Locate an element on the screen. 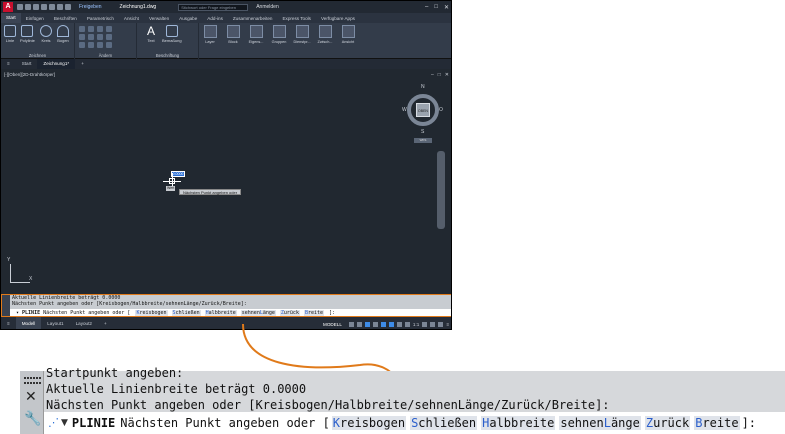  compass-n: N is located at coordinates (423, 87).